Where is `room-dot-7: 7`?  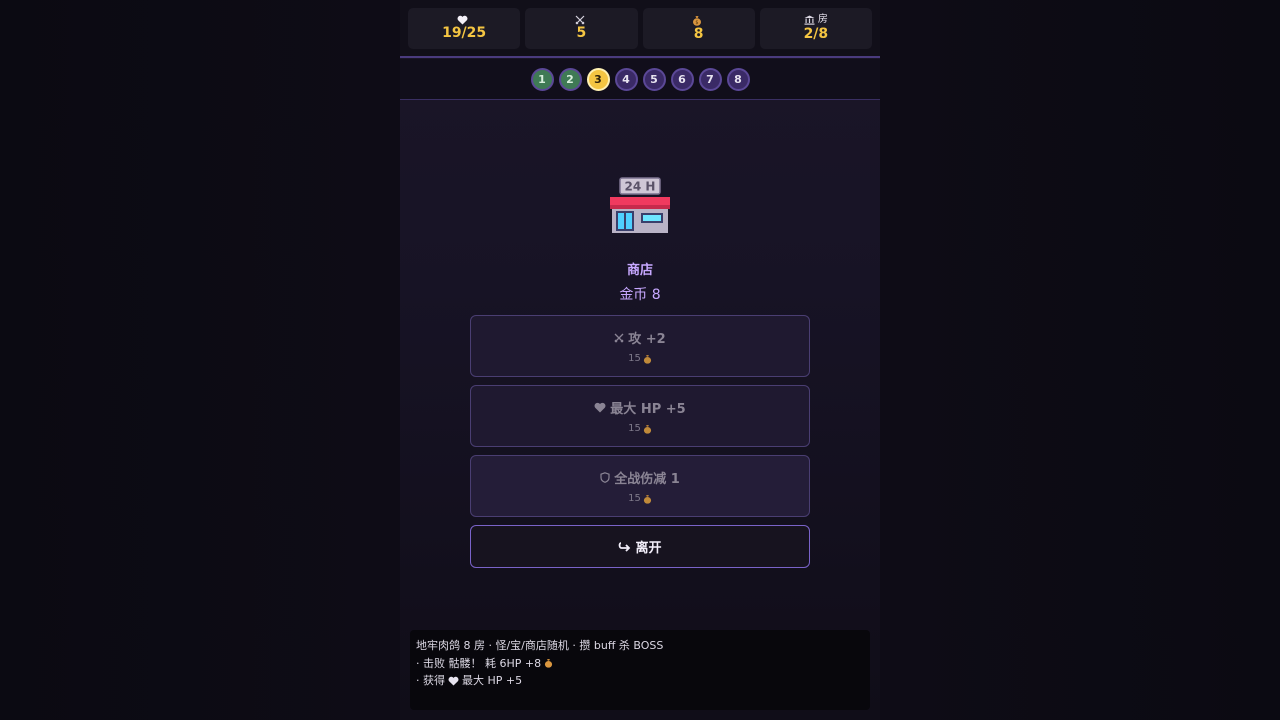 room-dot-7: 7 is located at coordinates (710, 79).